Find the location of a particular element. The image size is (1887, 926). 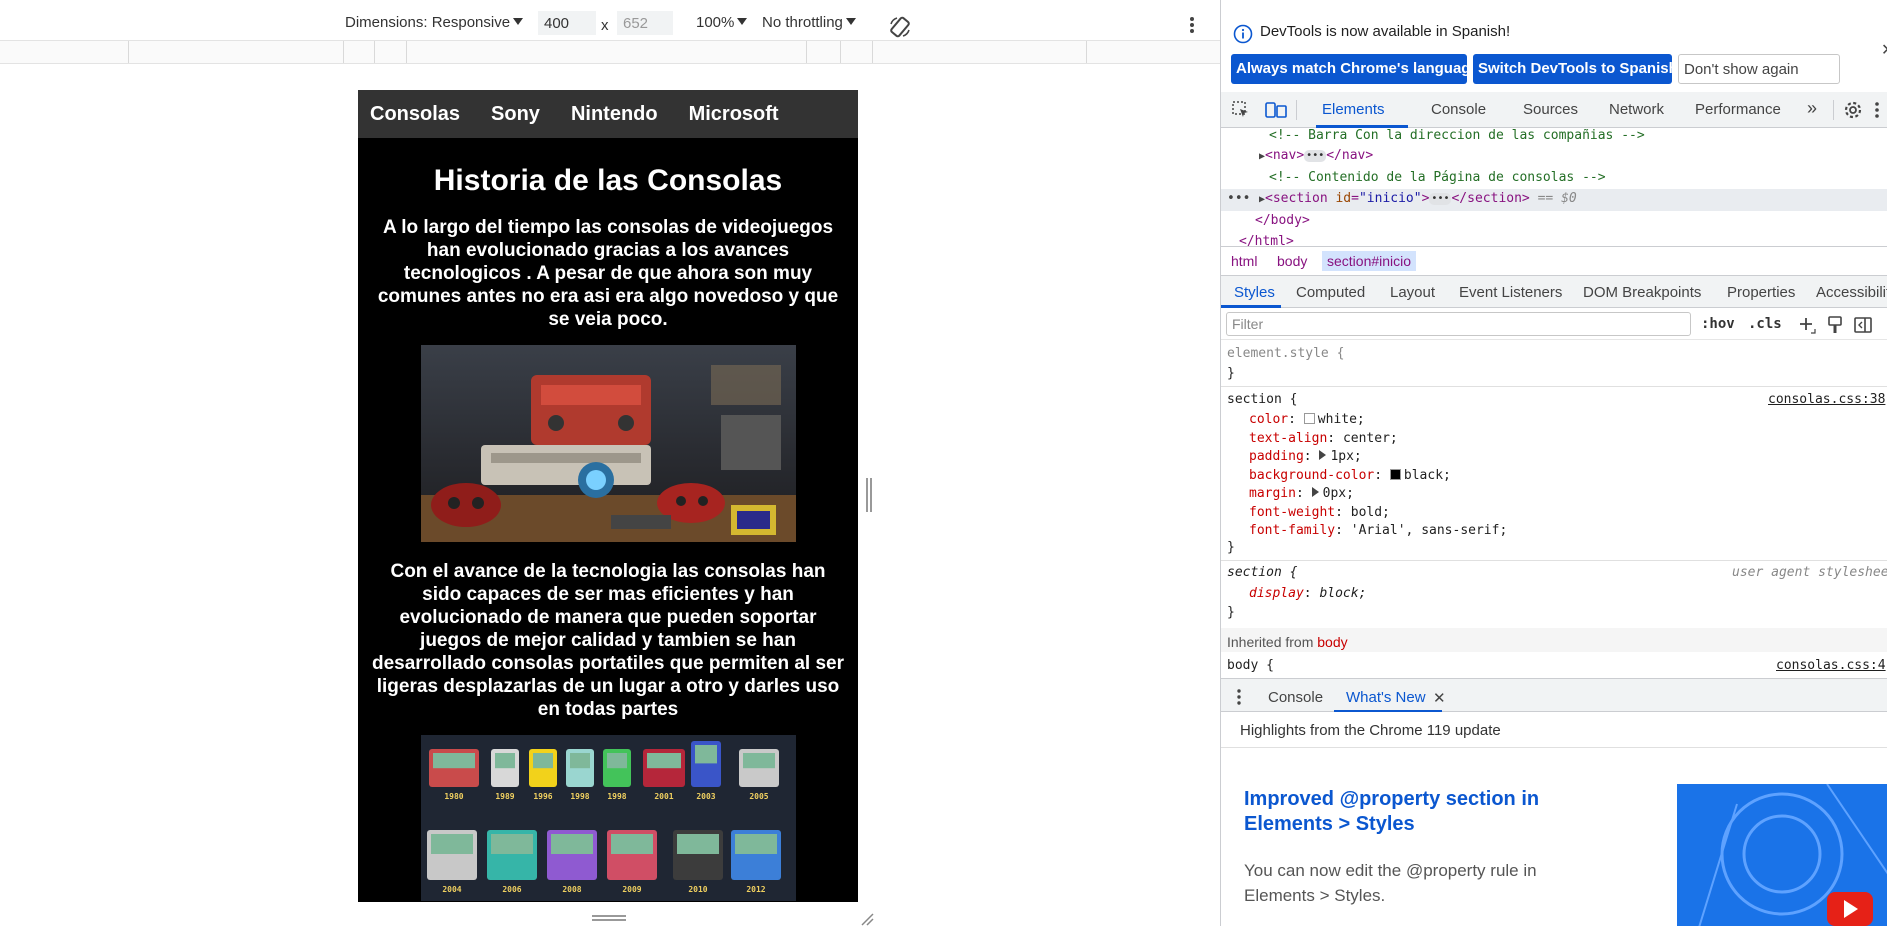

year-label: 2010 is located at coordinates (697, 889).